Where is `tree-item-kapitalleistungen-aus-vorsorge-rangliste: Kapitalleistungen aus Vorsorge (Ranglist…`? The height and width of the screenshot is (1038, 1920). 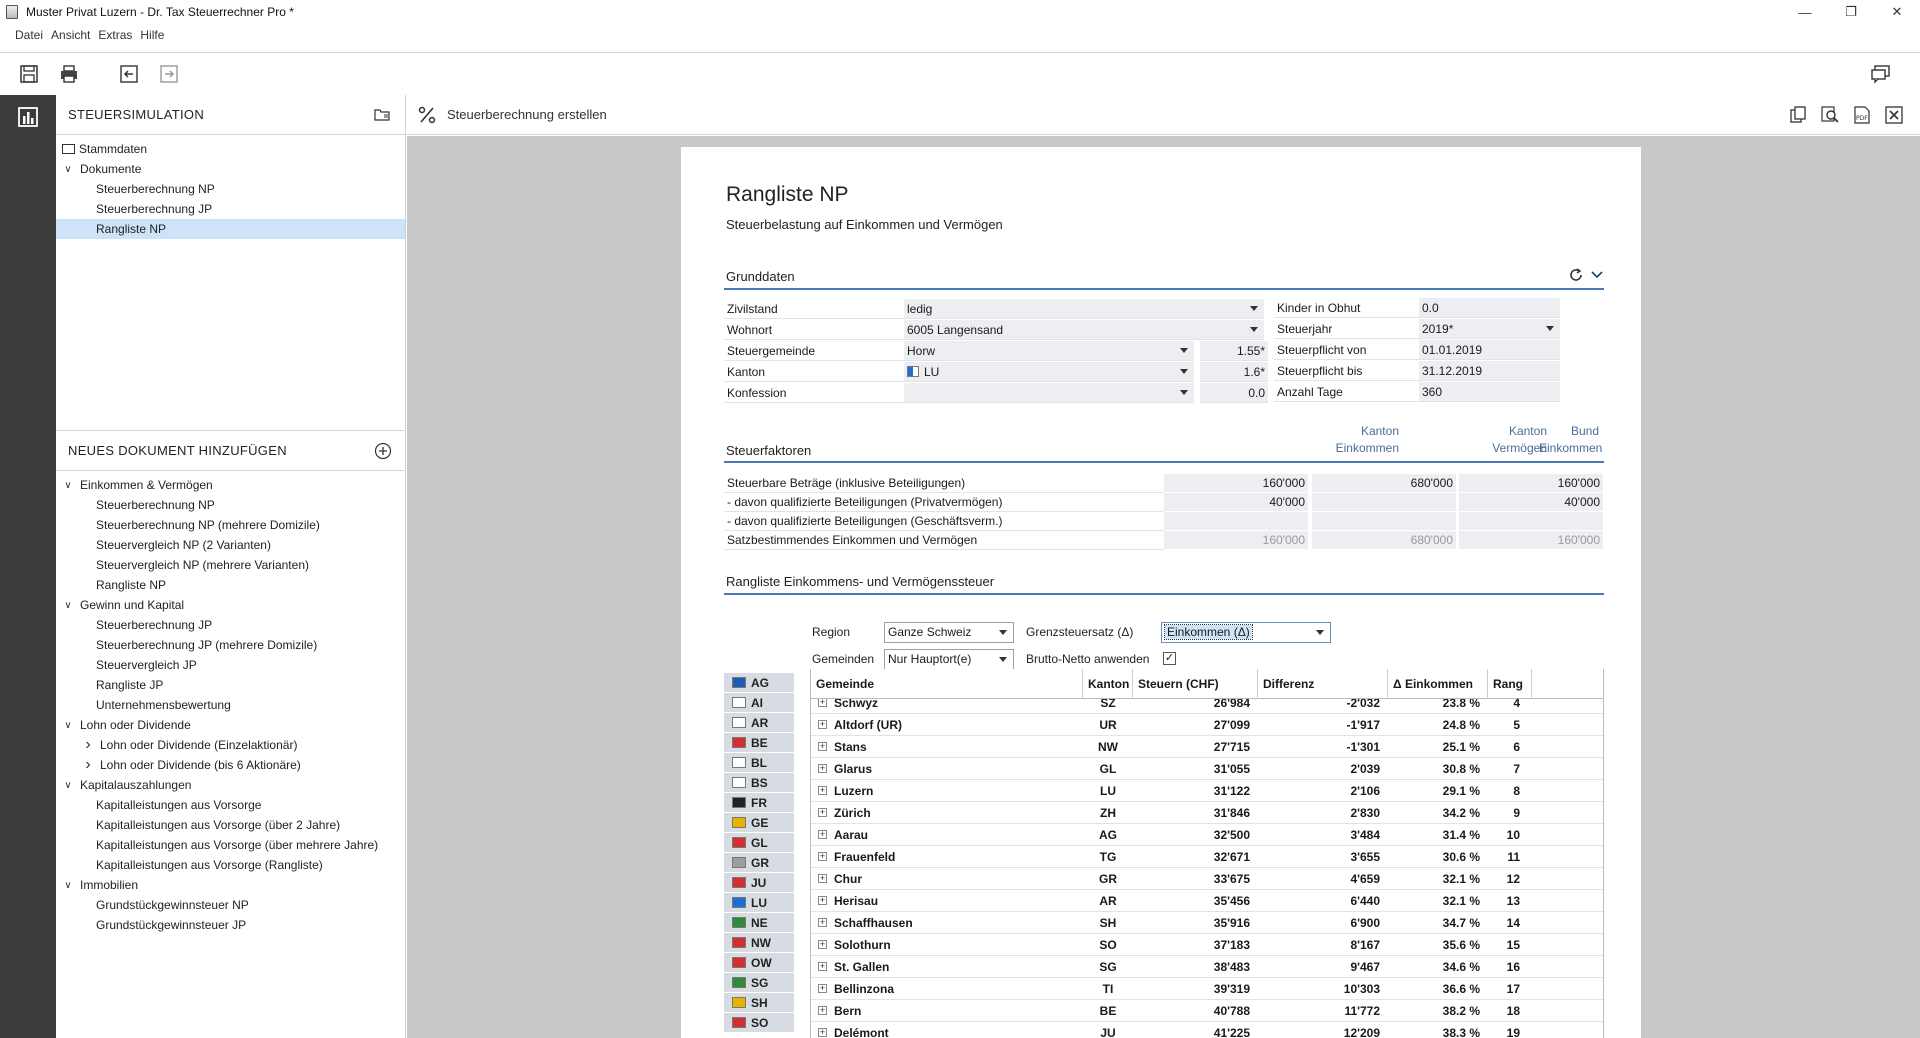 tree-item-kapitalleistungen-aus-vorsorge-rangliste: Kapitalleistungen aus Vorsorge (Ranglist… is located at coordinates (231, 865).